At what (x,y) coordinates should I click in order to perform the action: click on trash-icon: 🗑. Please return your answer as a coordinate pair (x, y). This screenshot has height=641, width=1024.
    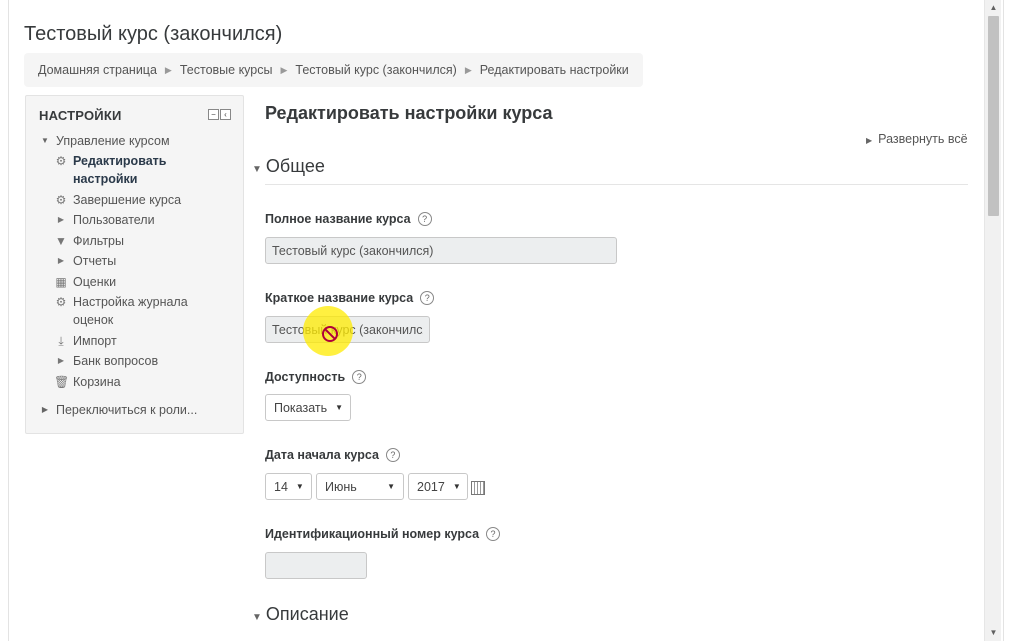
    Looking at the image, I should click on (62, 382).